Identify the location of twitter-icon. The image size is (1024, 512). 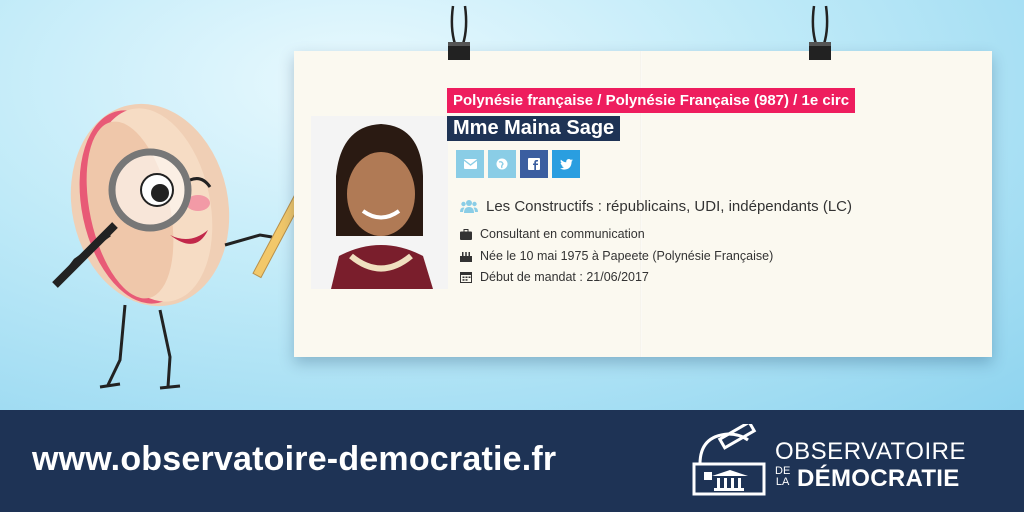
(566, 164).